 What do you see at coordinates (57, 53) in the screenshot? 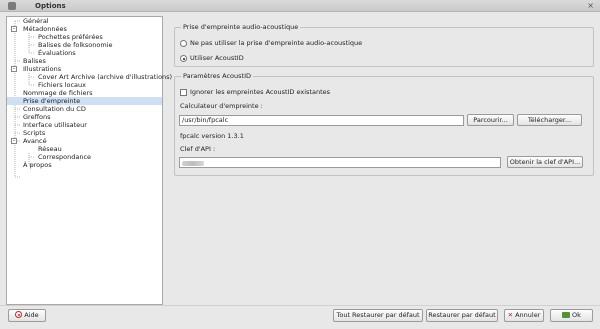
I see `tree-item-label: Évaluations` at bounding box center [57, 53].